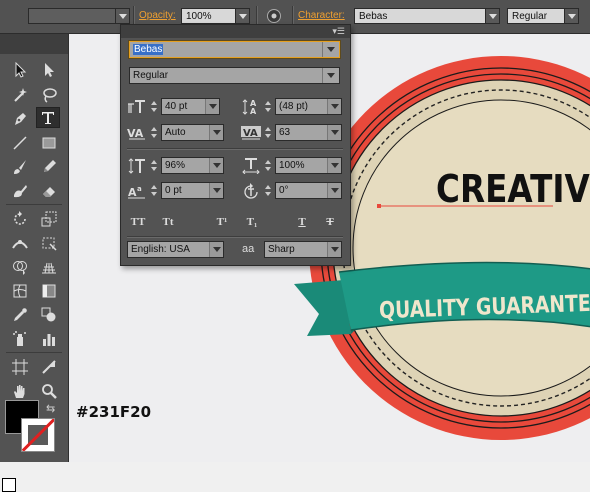  What do you see at coordinates (251, 106) in the screenshot?
I see `leading-icon: AA` at bounding box center [251, 106].